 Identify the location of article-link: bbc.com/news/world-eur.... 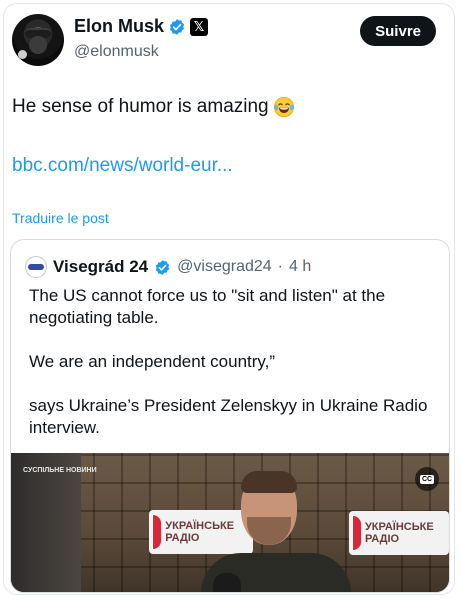
(122, 166).